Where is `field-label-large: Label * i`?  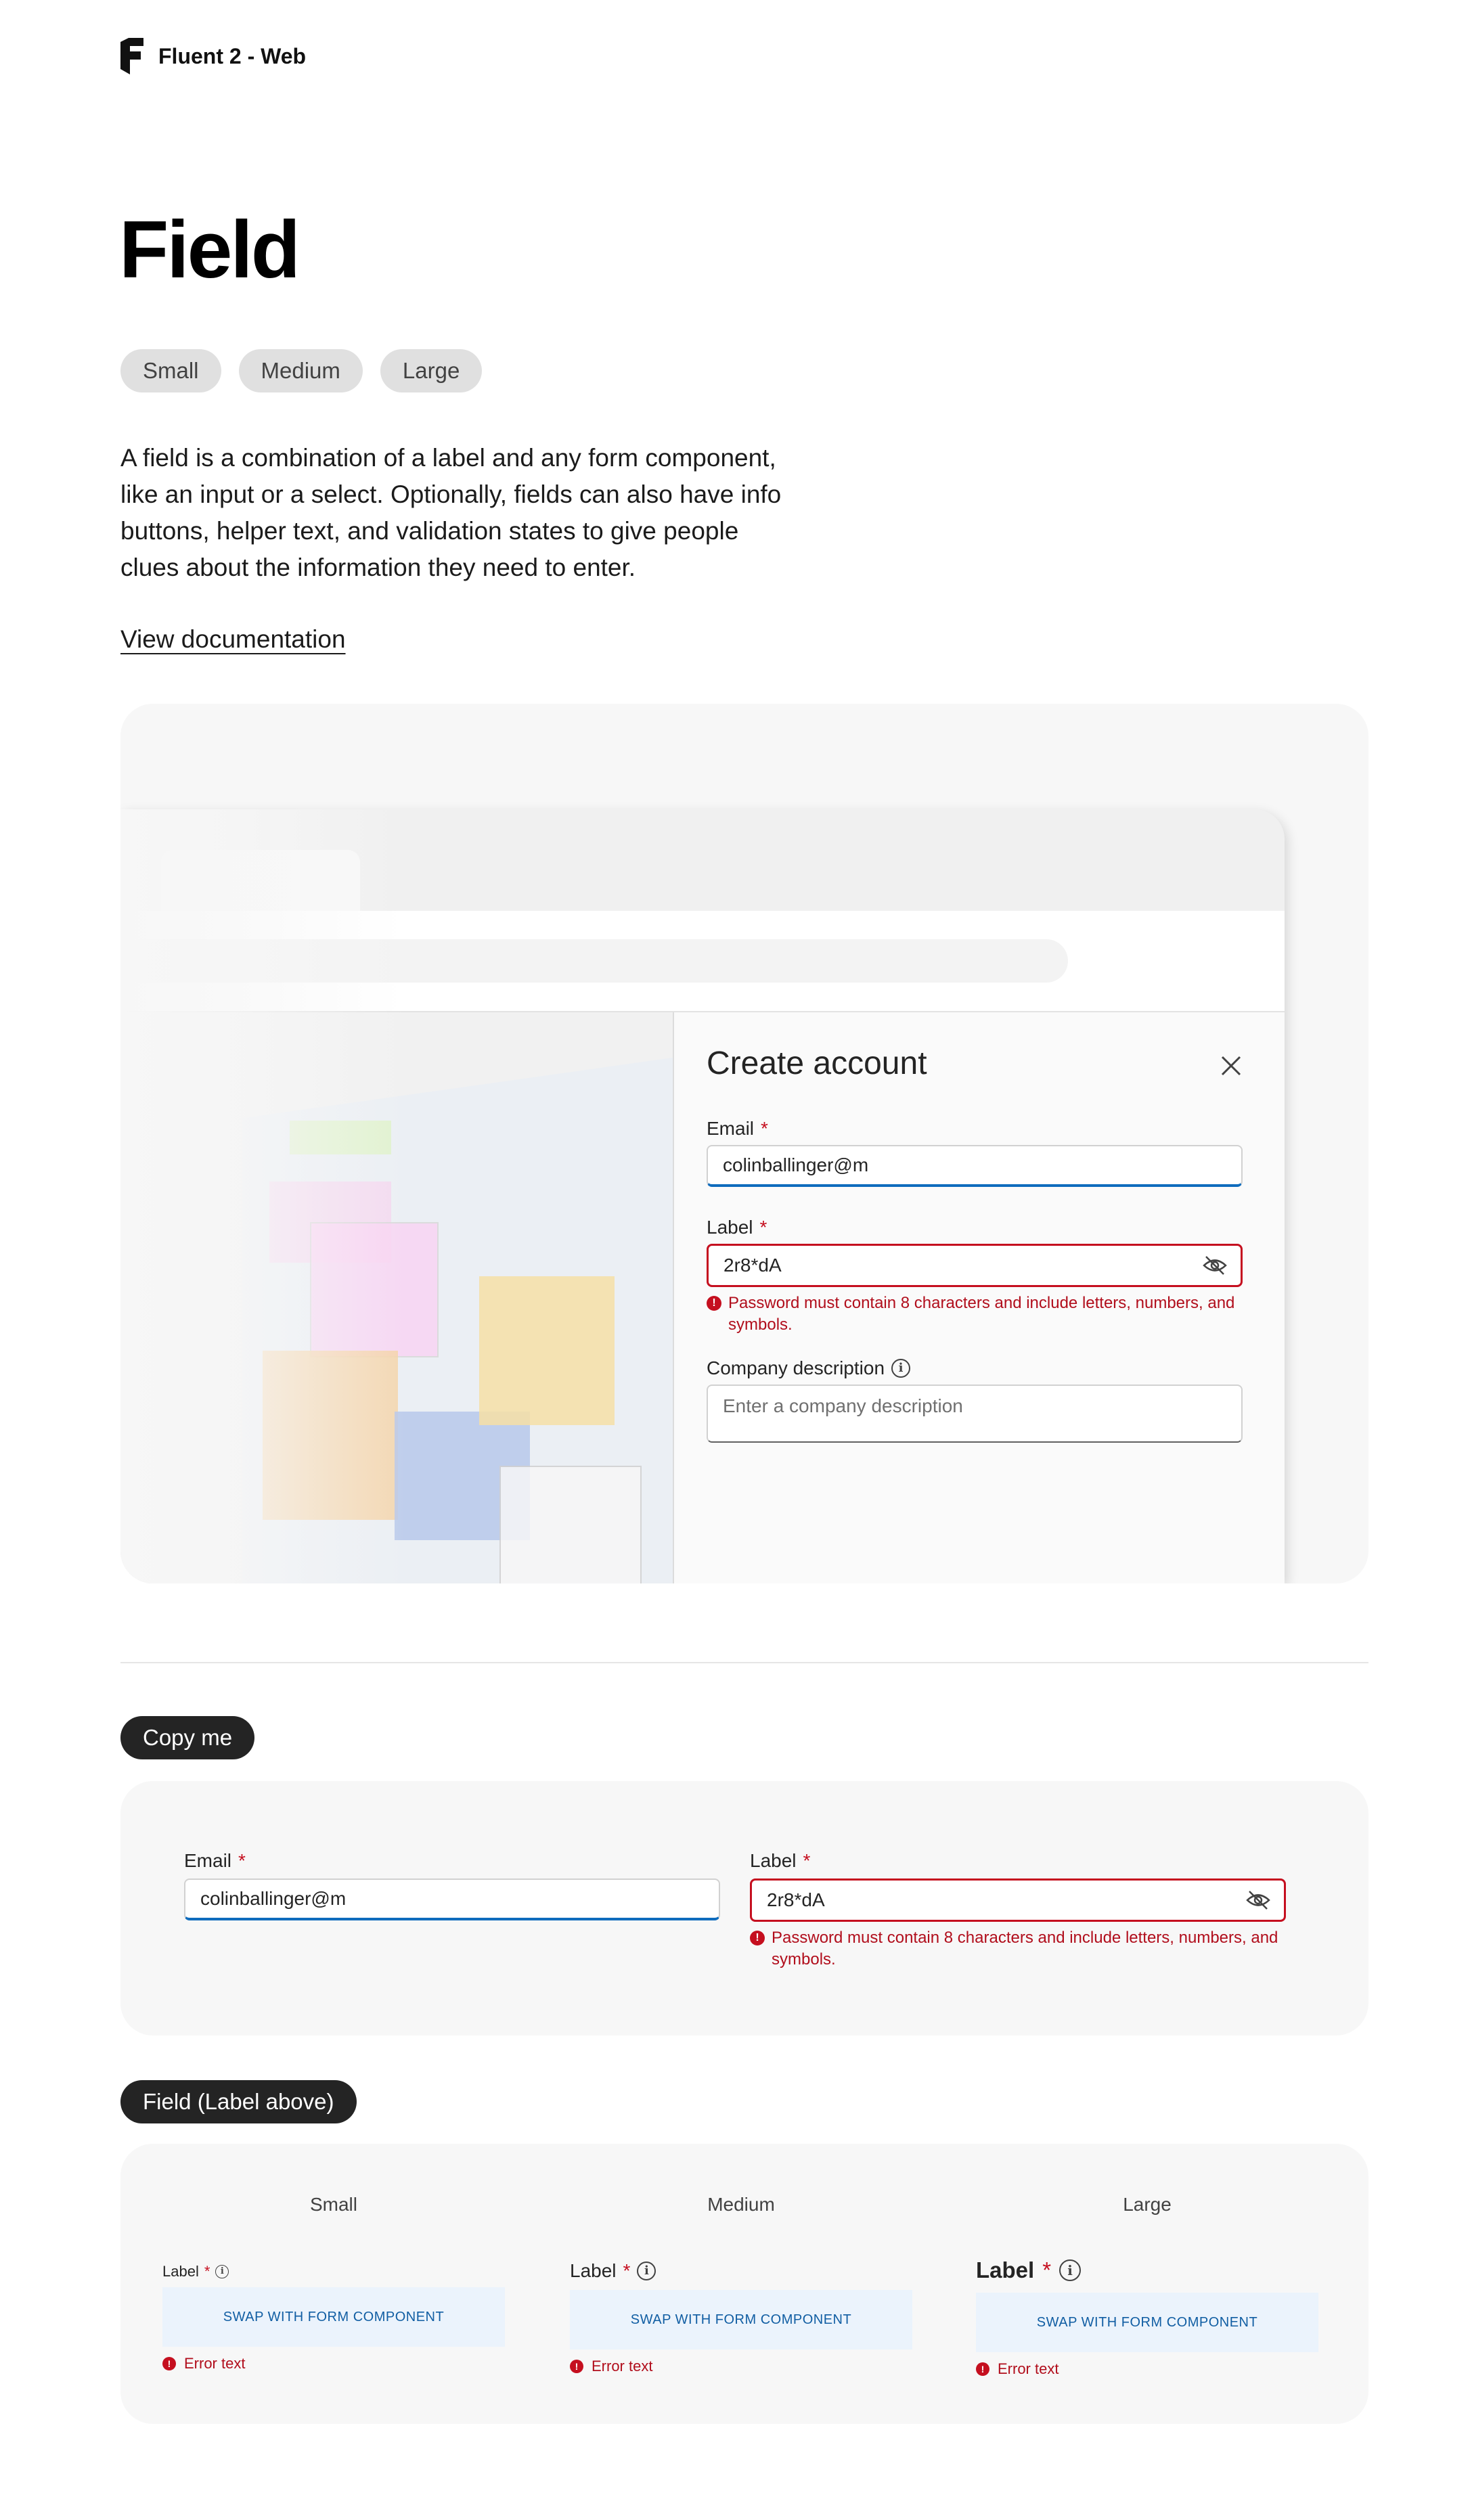 field-label-large: Label * i is located at coordinates (1029, 2270).